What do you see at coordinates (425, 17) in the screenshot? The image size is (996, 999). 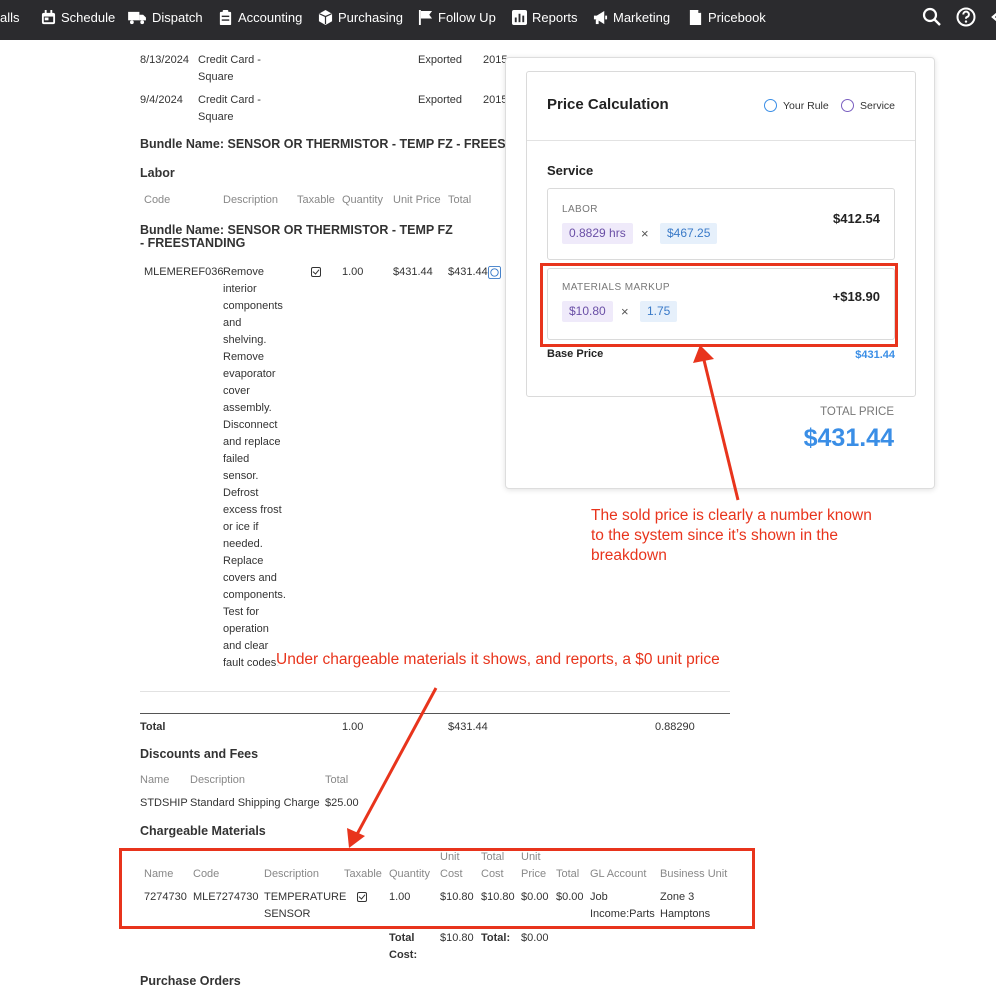 I see `flag-icon` at bounding box center [425, 17].